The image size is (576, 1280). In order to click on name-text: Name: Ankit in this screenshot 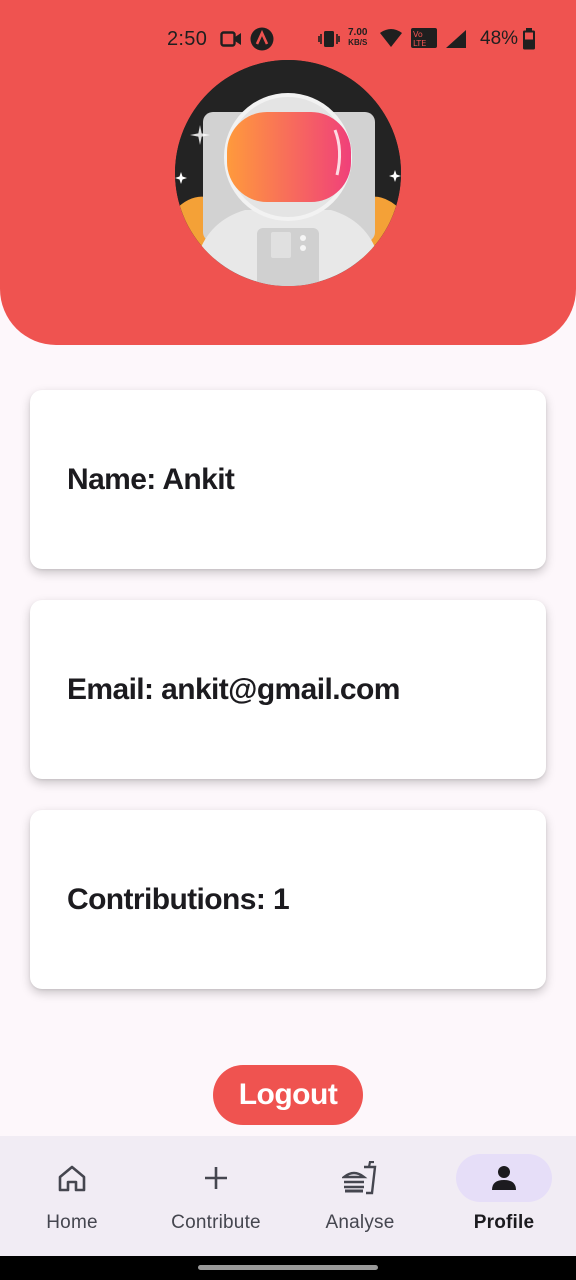, I will do `click(151, 479)`.